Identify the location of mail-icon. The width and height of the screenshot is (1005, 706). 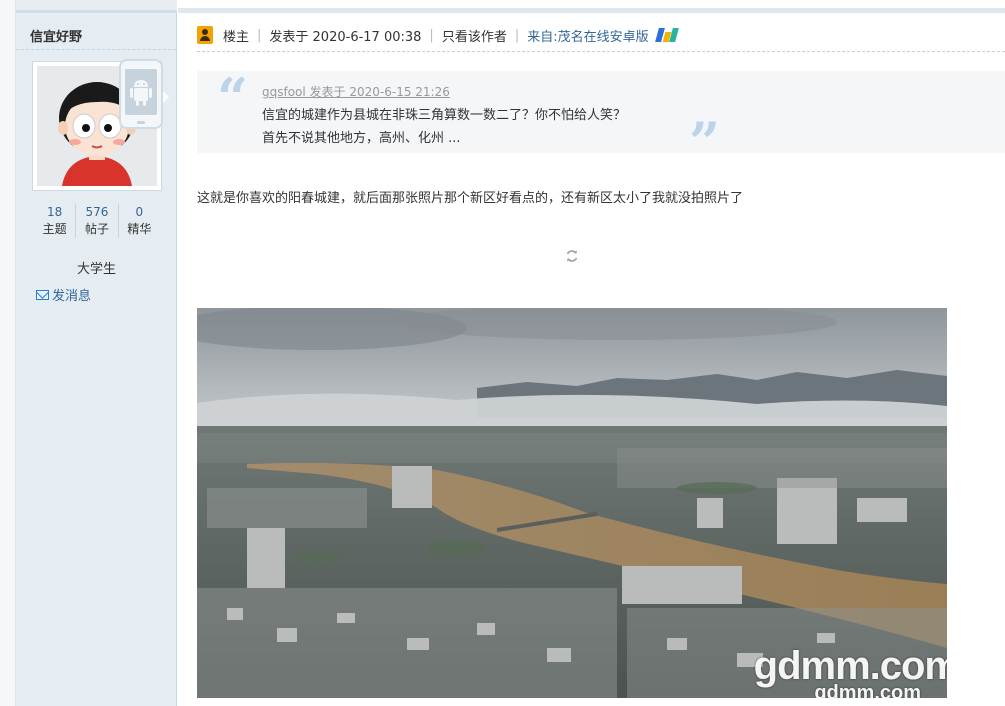
(42, 294).